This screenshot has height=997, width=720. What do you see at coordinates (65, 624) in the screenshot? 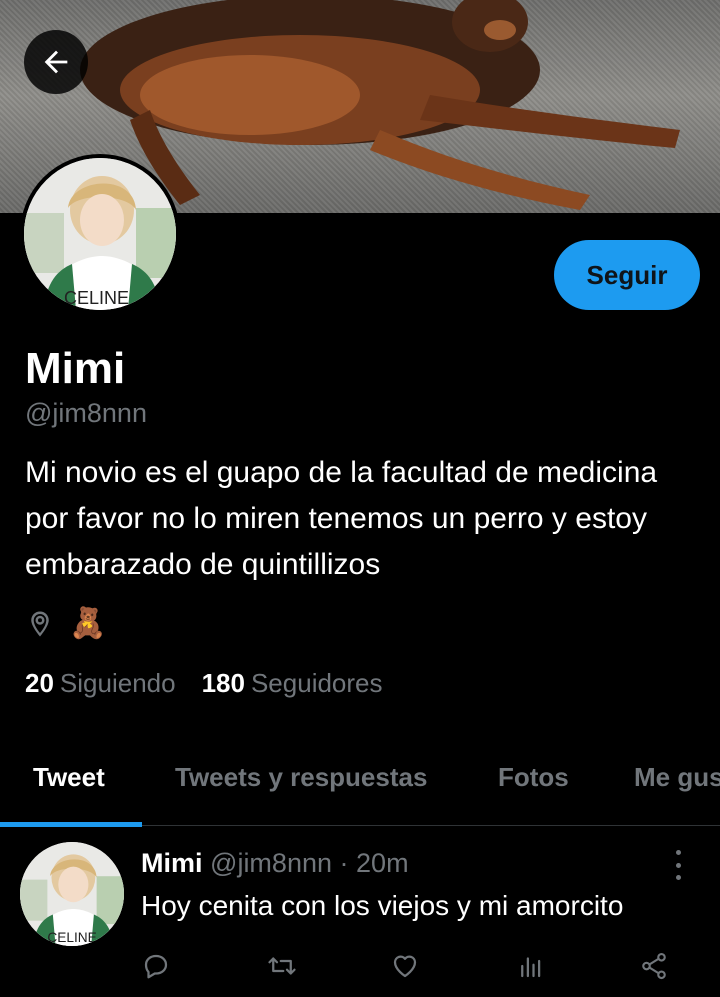
I see `profile-meta: 🧸` at bounding box center [65, 624].